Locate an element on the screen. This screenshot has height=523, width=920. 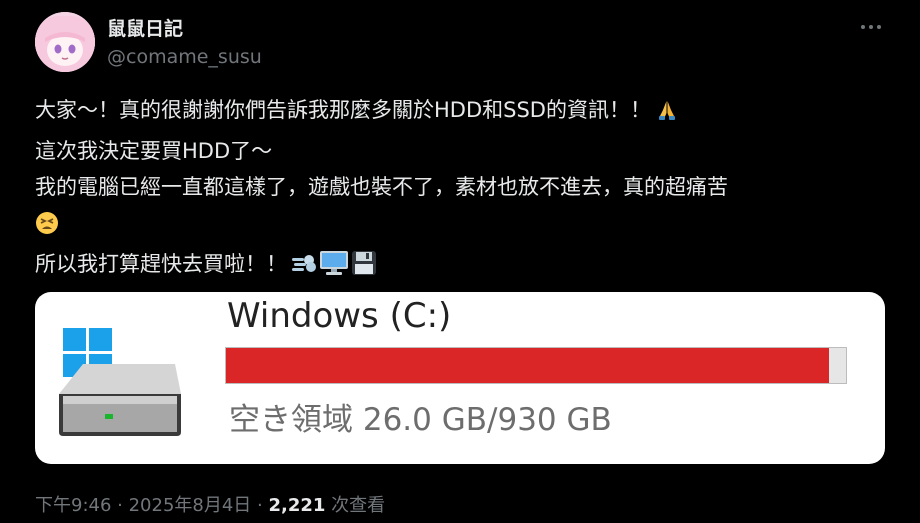
more-options-button is located at coordinates (871, 27).